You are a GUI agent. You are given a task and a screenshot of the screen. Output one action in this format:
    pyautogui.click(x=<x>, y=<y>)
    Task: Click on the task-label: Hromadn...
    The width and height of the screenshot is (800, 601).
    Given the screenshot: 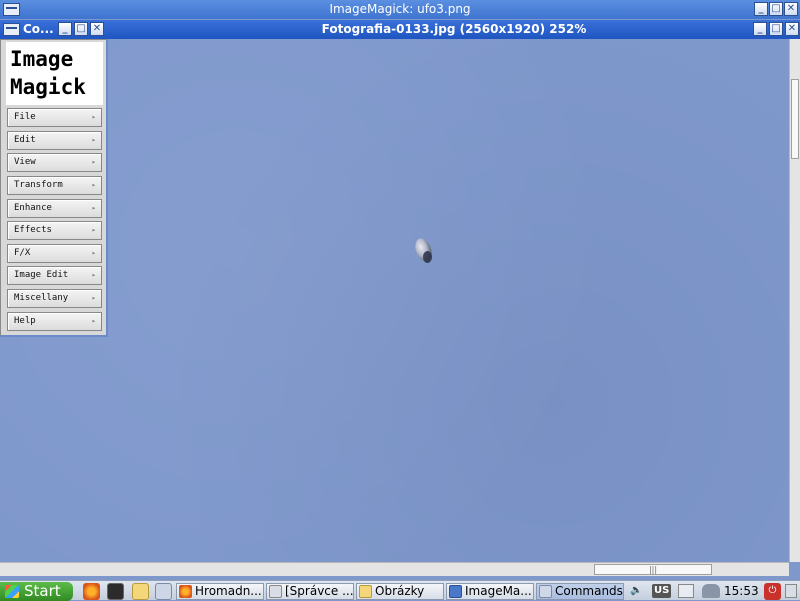 What is the action you would take?
    pyautogui.click(x=228, y=591)
    